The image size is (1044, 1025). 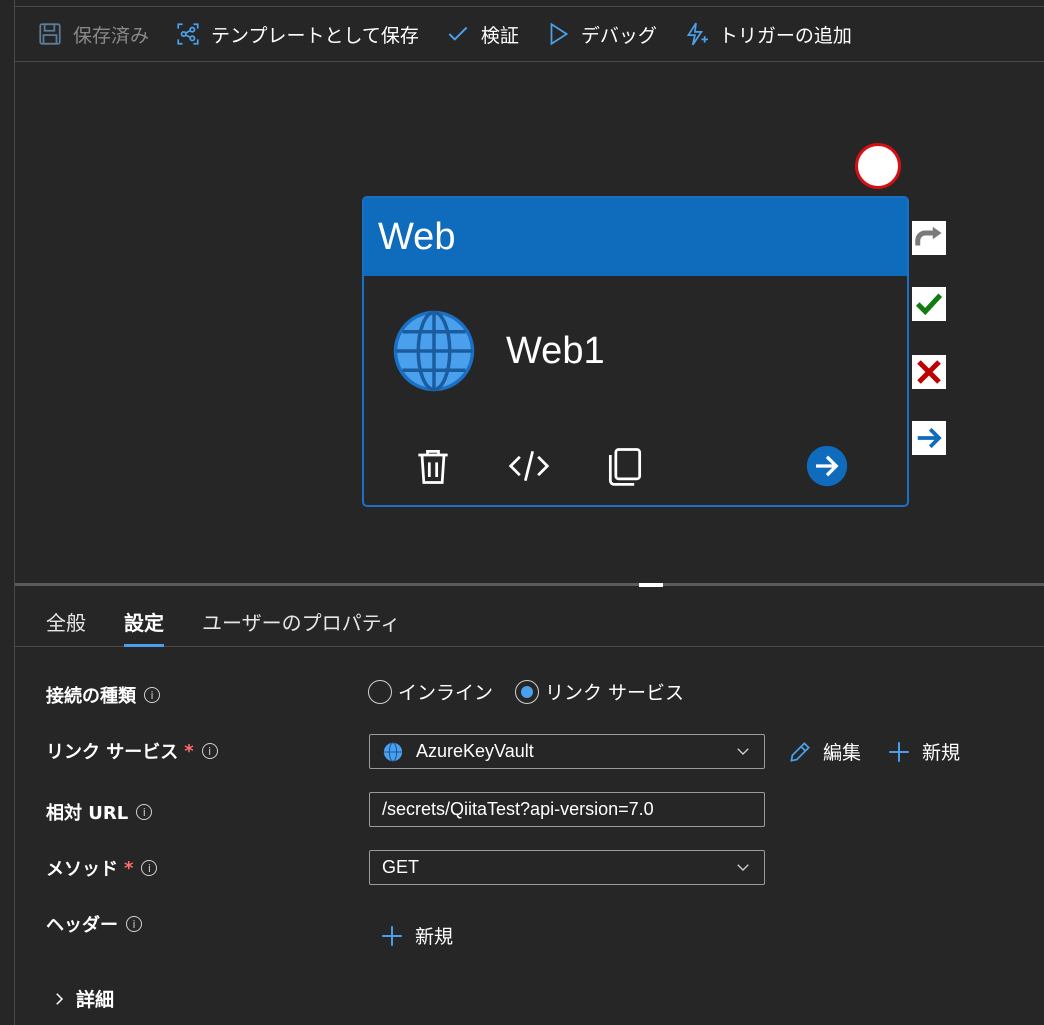 What do you see at coordinates (144, 627) in the screenshot?
I see `tab-settings: 設定` at bounding box center [144, 627].